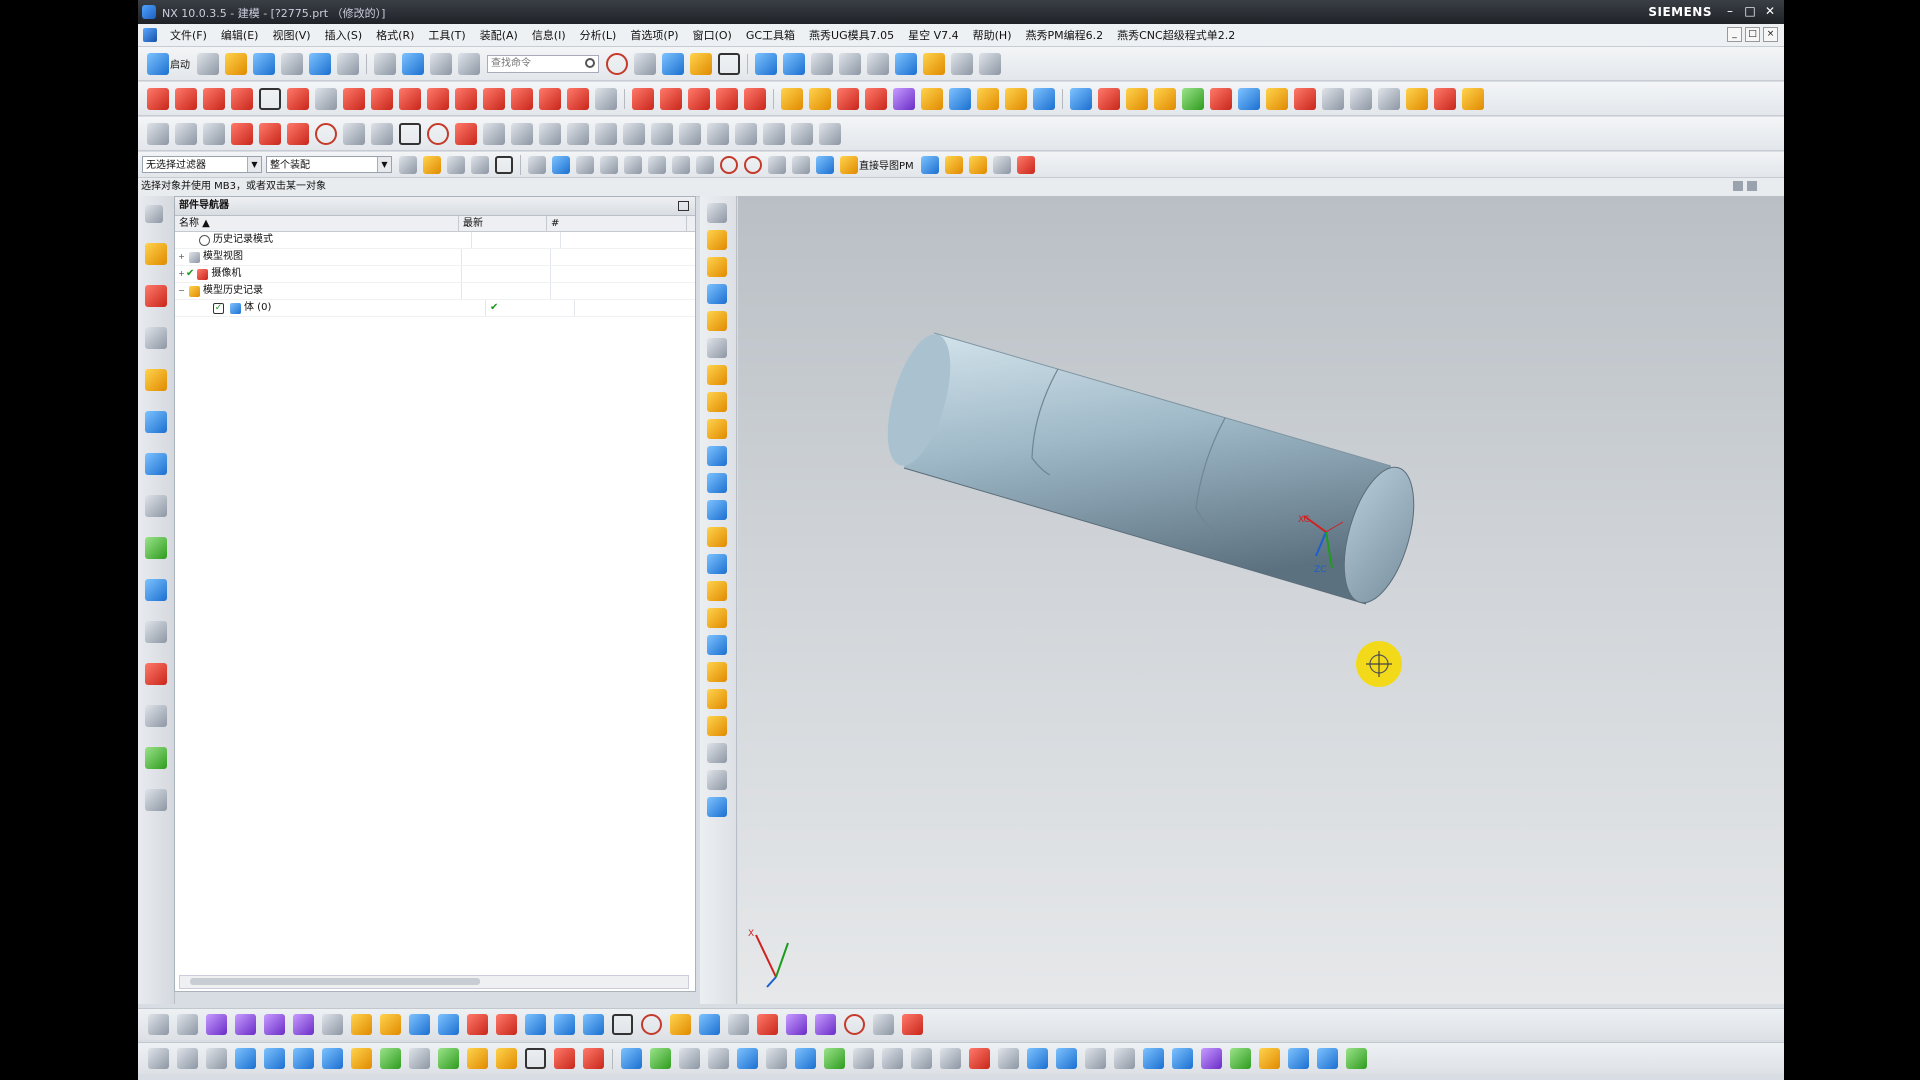 The width and height of the screenshot is (1920, 1080). I want to click on edit-object-display-icon, so click(1221, 98).